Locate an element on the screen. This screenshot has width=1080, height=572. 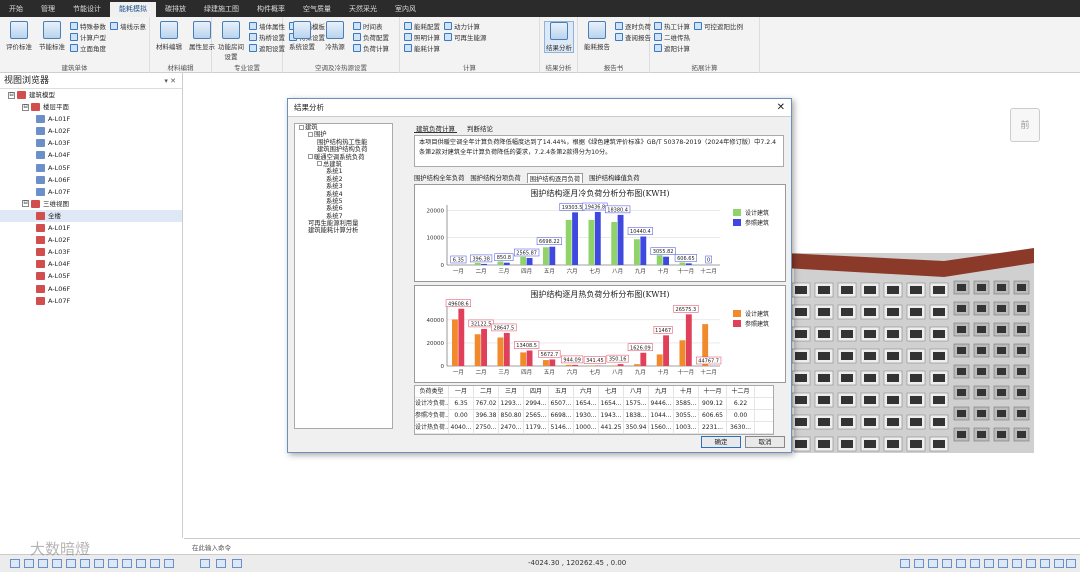
ribbon-small-button: 可再生能源 is located at coordinates (465, 37).